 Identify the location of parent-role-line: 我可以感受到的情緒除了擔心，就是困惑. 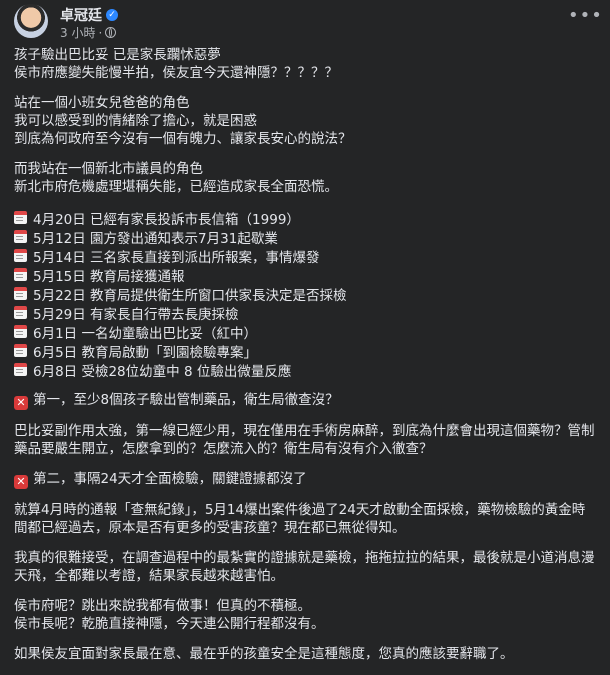
(135, 121).